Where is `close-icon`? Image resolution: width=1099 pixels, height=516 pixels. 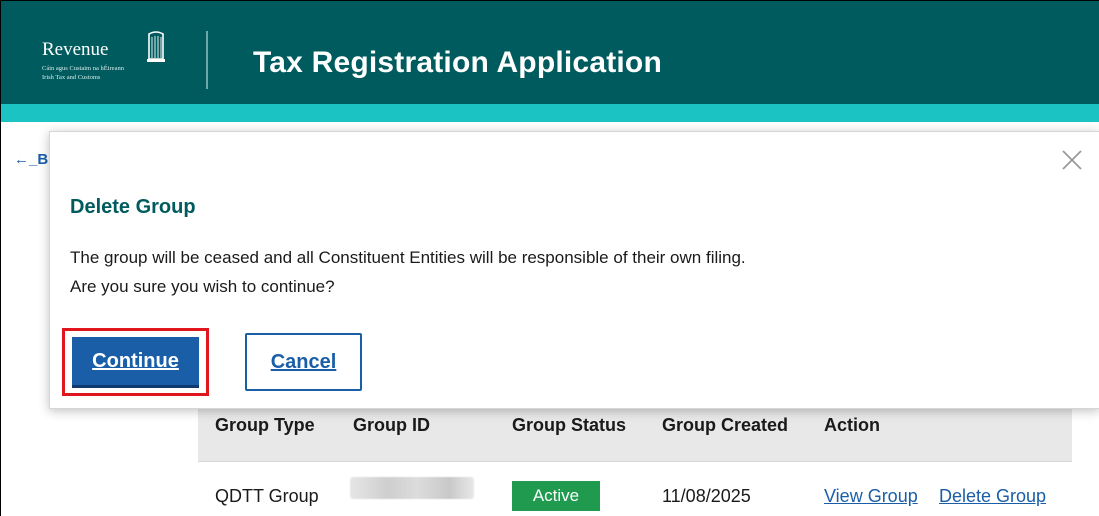 close-icon is located at coordinates (1072, 160).